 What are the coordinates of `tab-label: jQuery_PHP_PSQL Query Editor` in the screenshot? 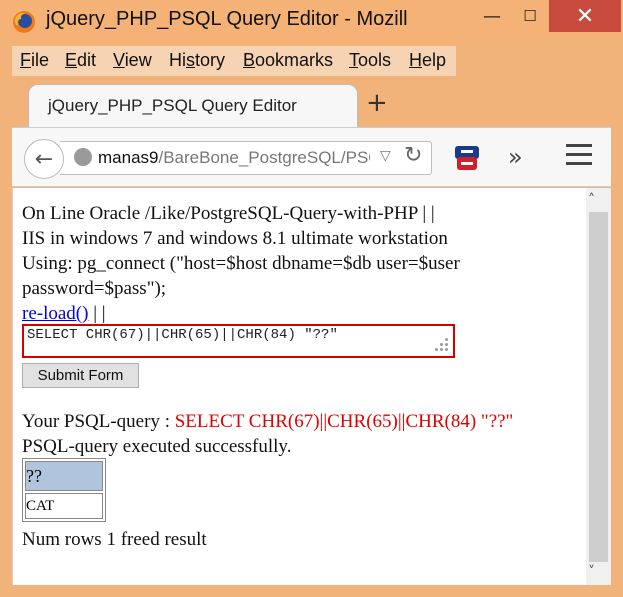 It's located at (172, 105).